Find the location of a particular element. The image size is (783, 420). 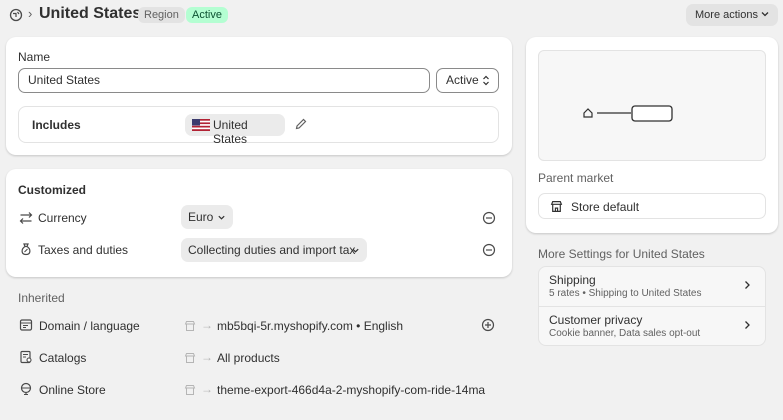

currency-value: Euro is located at coordinates (201, 217).